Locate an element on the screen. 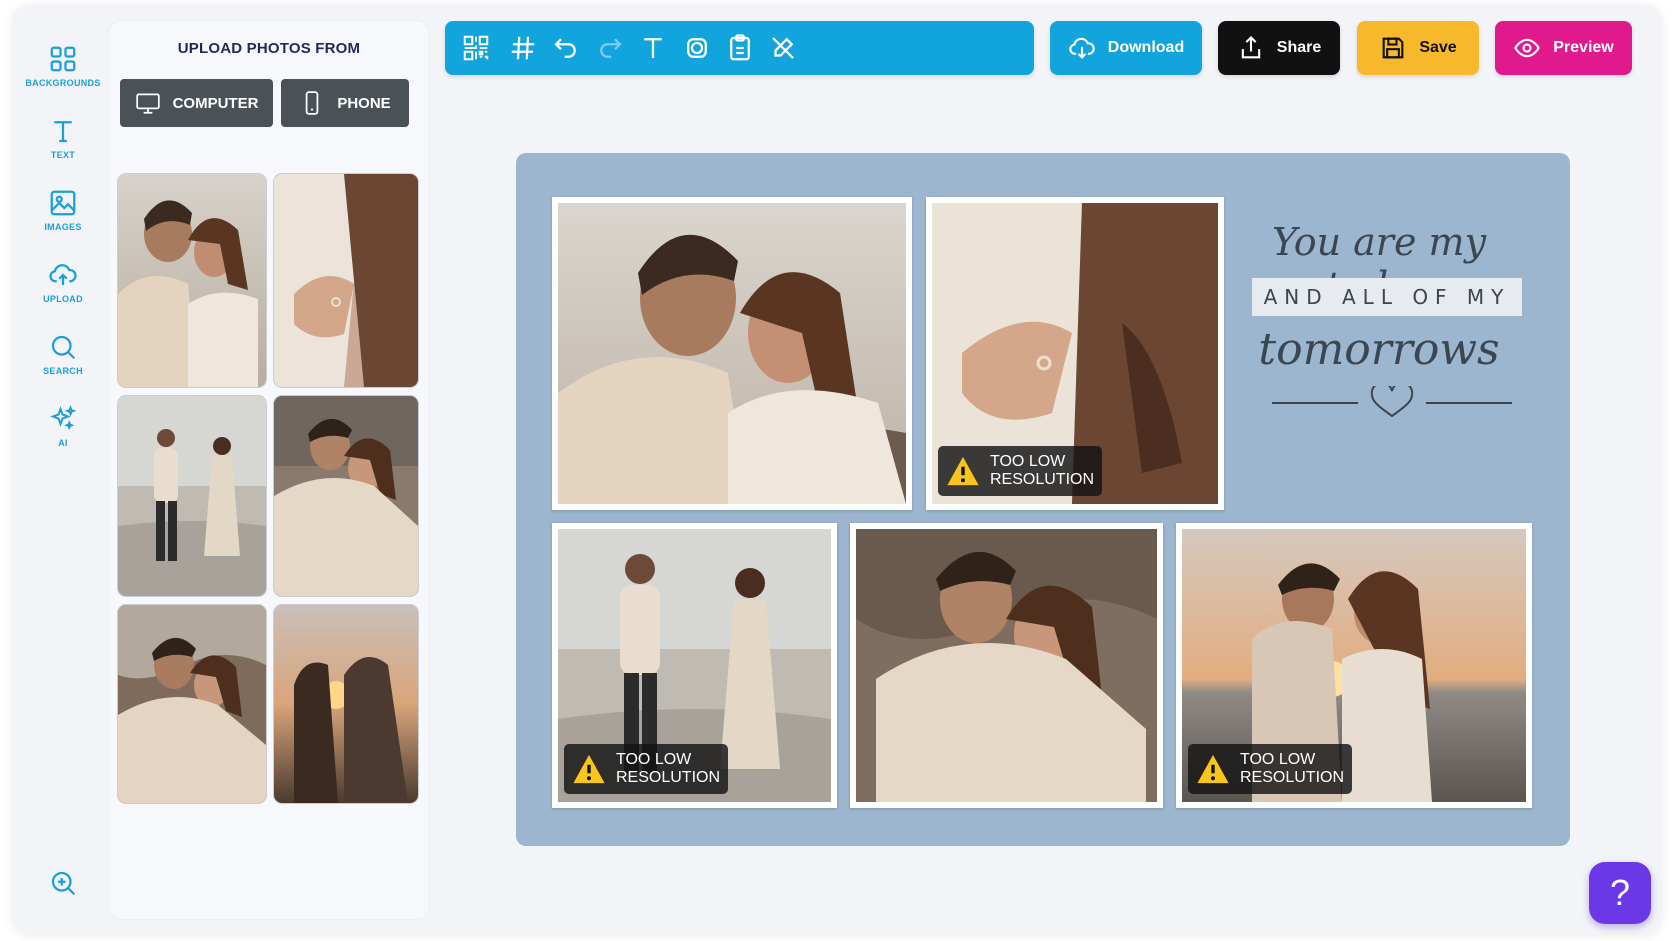  no-edit-icon is located at coordinates (783, 48).